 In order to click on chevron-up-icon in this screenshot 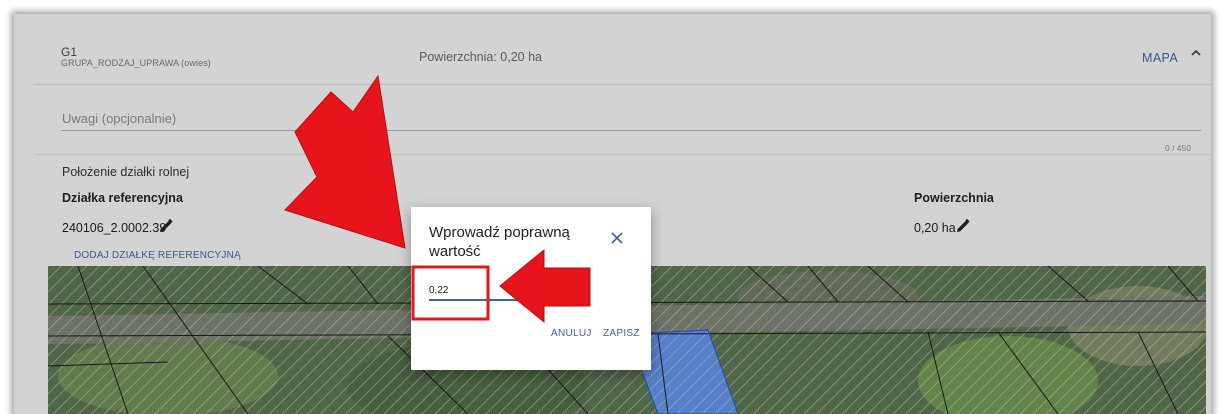, I will do `click(1196, 54)`.